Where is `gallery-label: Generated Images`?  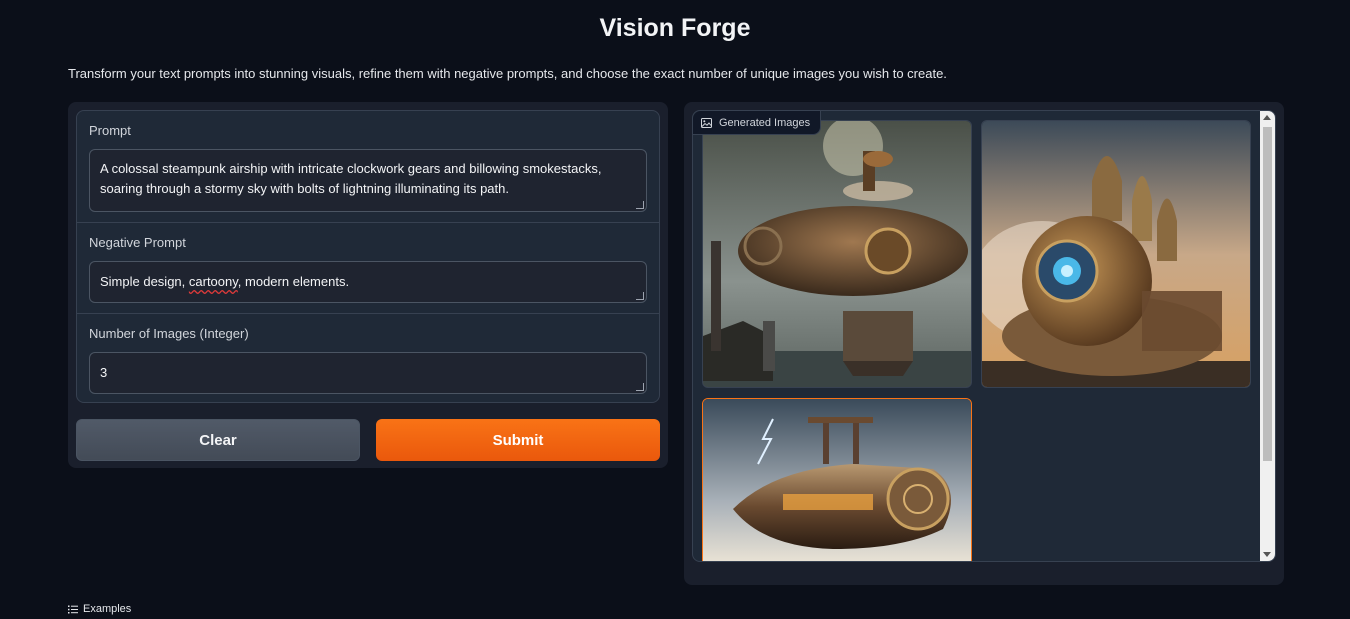
gallery-label: Generated Images is located at coordinates (757, 123).